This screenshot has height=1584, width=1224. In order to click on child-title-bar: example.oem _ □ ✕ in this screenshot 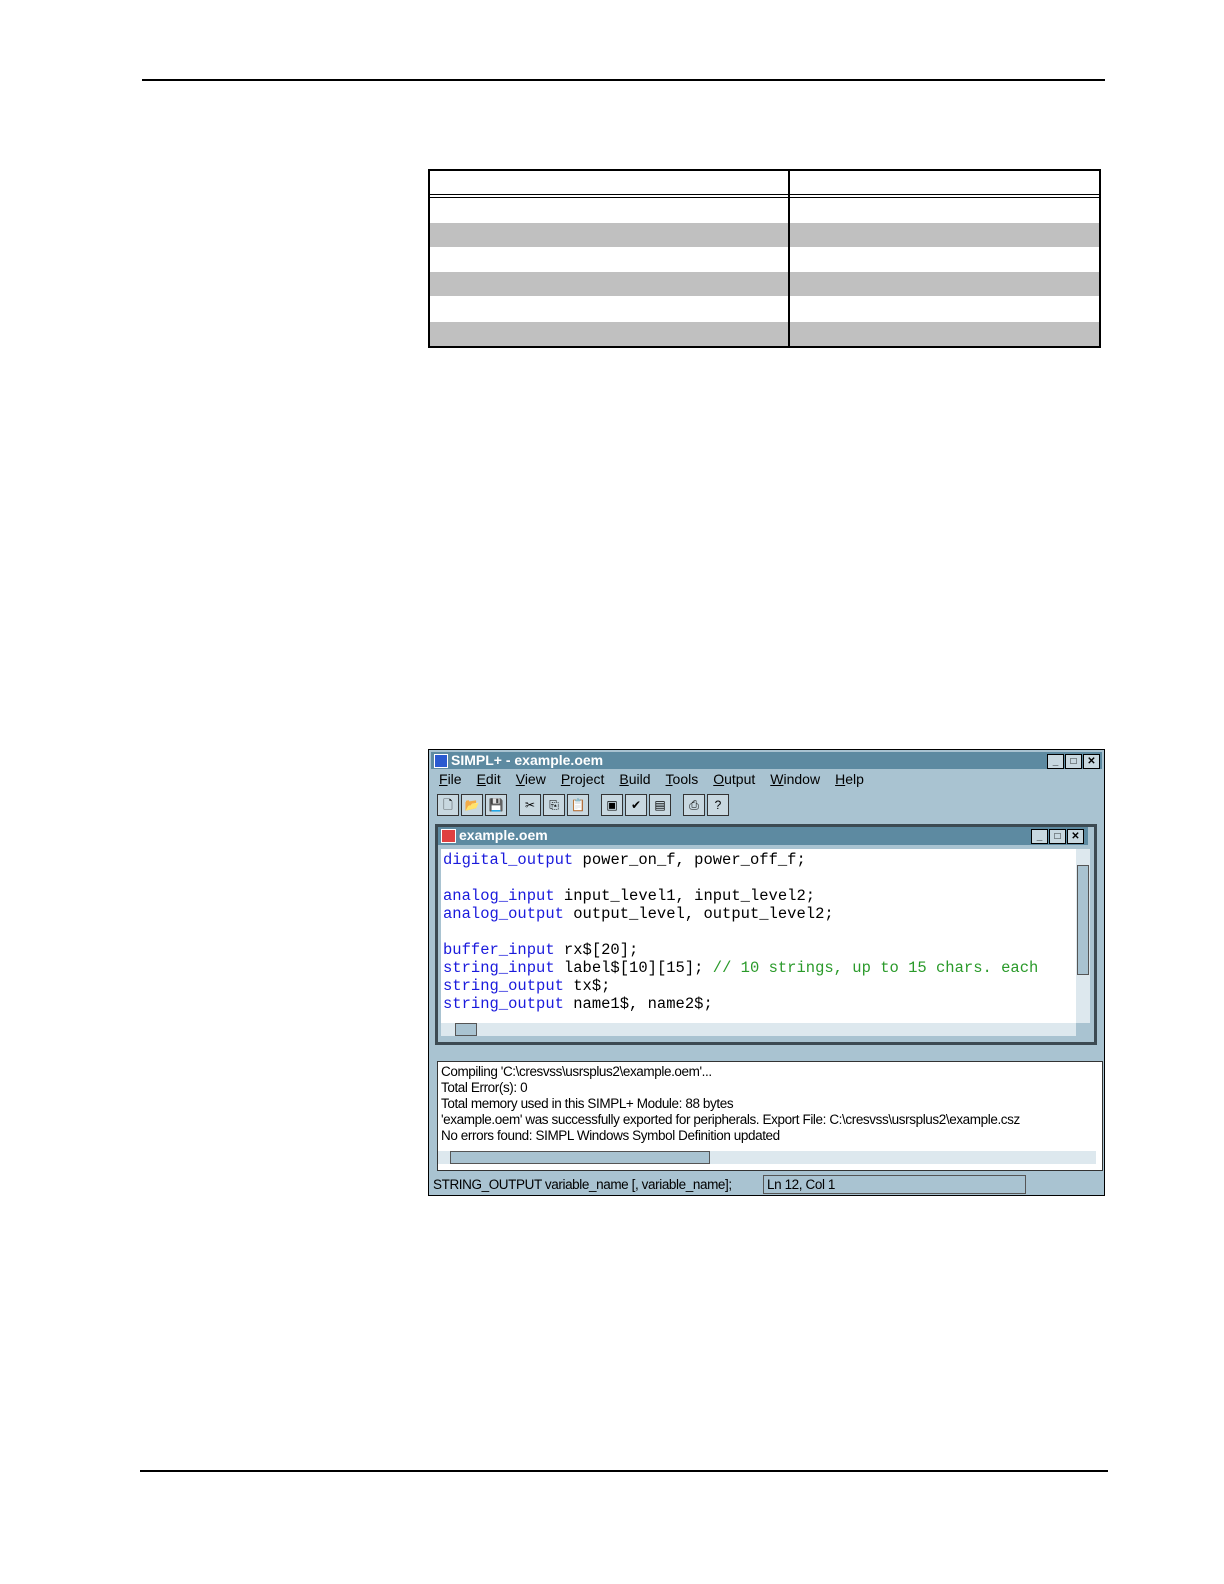, I will do `click(763, 836)`.